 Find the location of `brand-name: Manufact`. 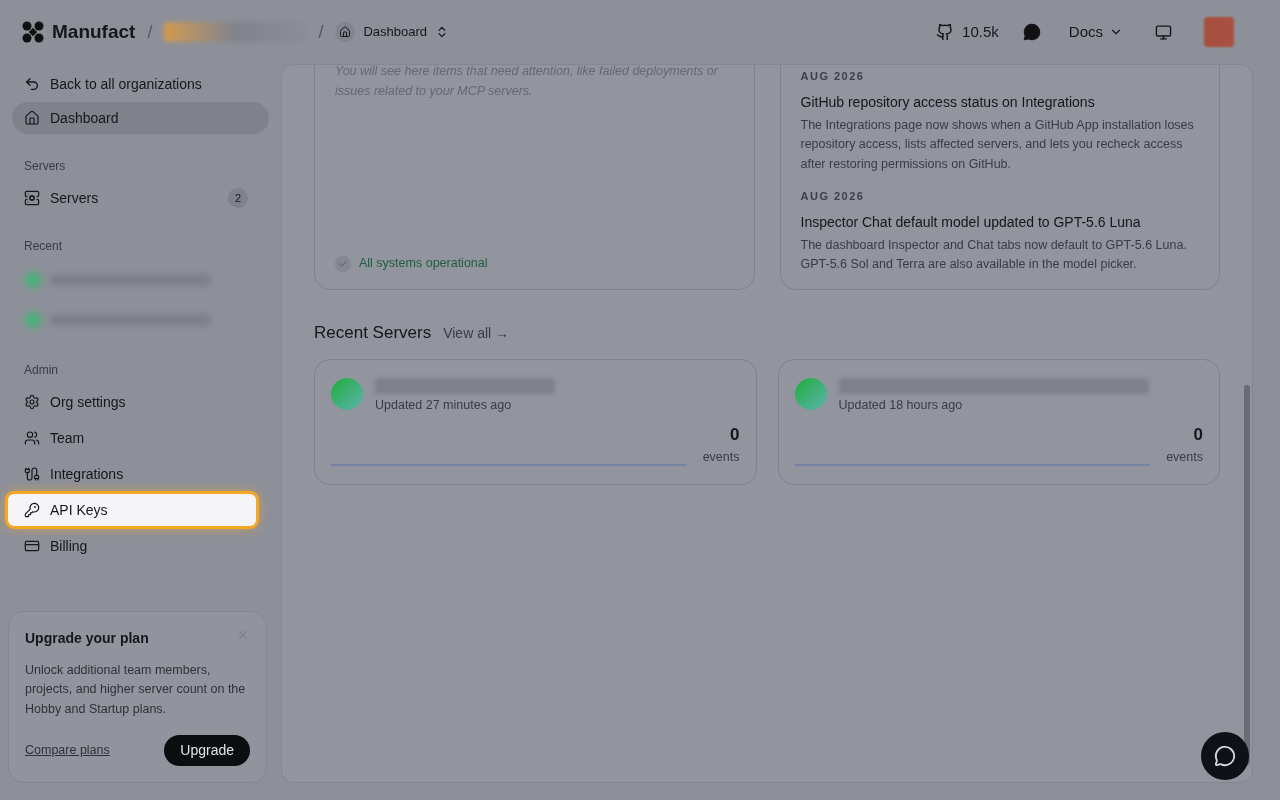

brand-name: Manufact is located at coordinates (94, 31).